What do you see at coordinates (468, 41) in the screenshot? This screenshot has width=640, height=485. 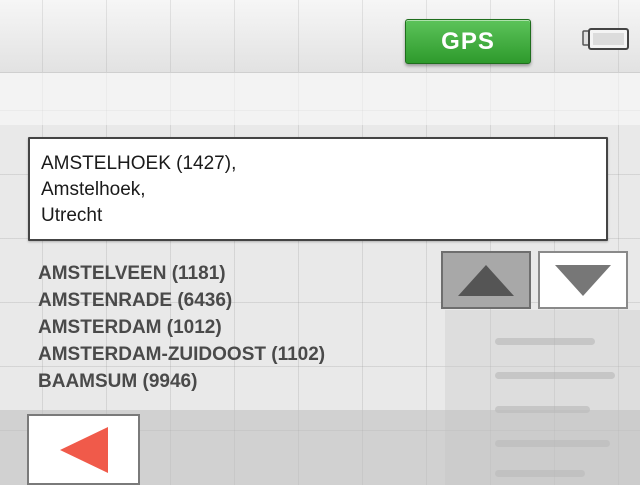 I see `gps-button: GPS` at bounding box center [468, 41].